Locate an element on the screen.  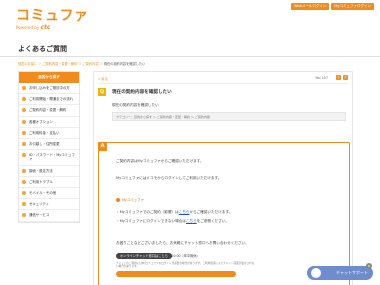
sidebar-item-label: ご利用料金・支払い is located at coordinates (44, 132).